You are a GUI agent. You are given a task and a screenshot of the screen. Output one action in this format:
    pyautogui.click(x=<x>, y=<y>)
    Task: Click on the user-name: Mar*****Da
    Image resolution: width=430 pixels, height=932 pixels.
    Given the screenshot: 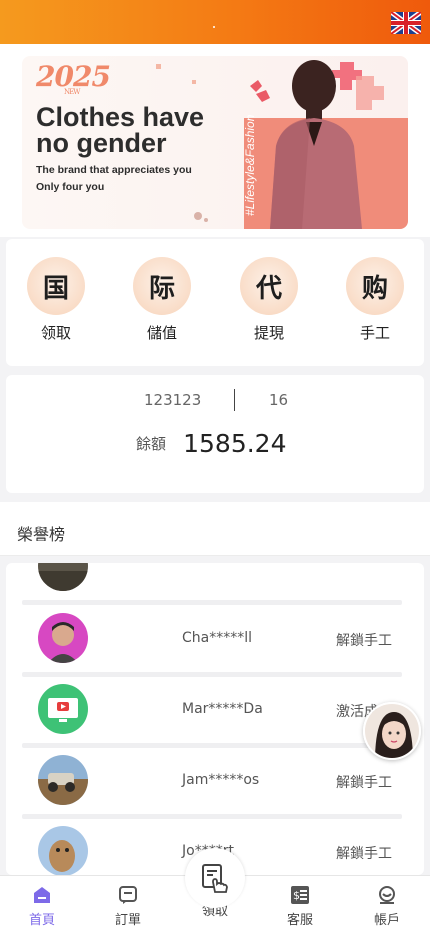 What is the action you would take?
    pyautogui.click(x=222, y=709)
    